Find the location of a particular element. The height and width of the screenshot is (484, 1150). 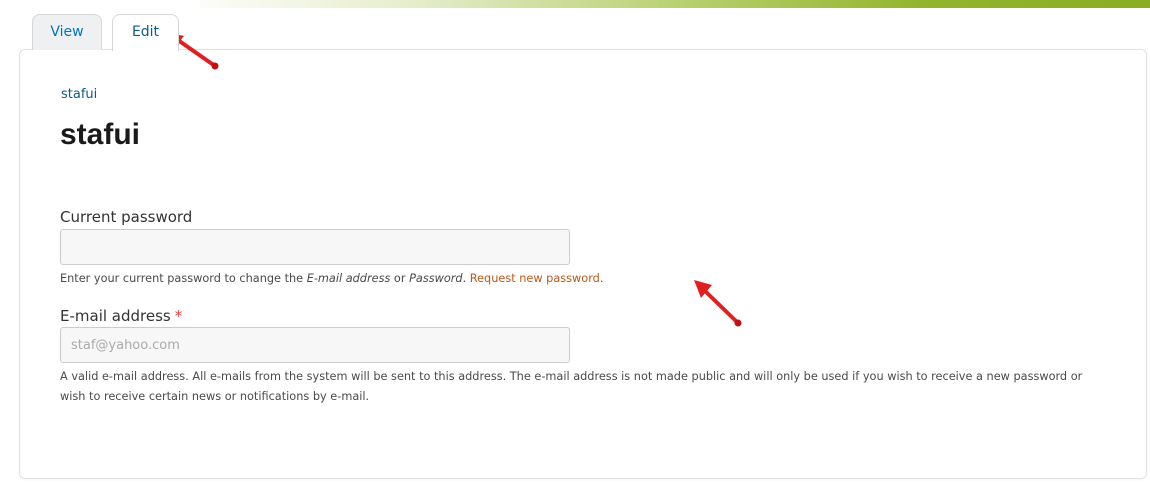

required-marker: * is located at coordinates (178, 316).